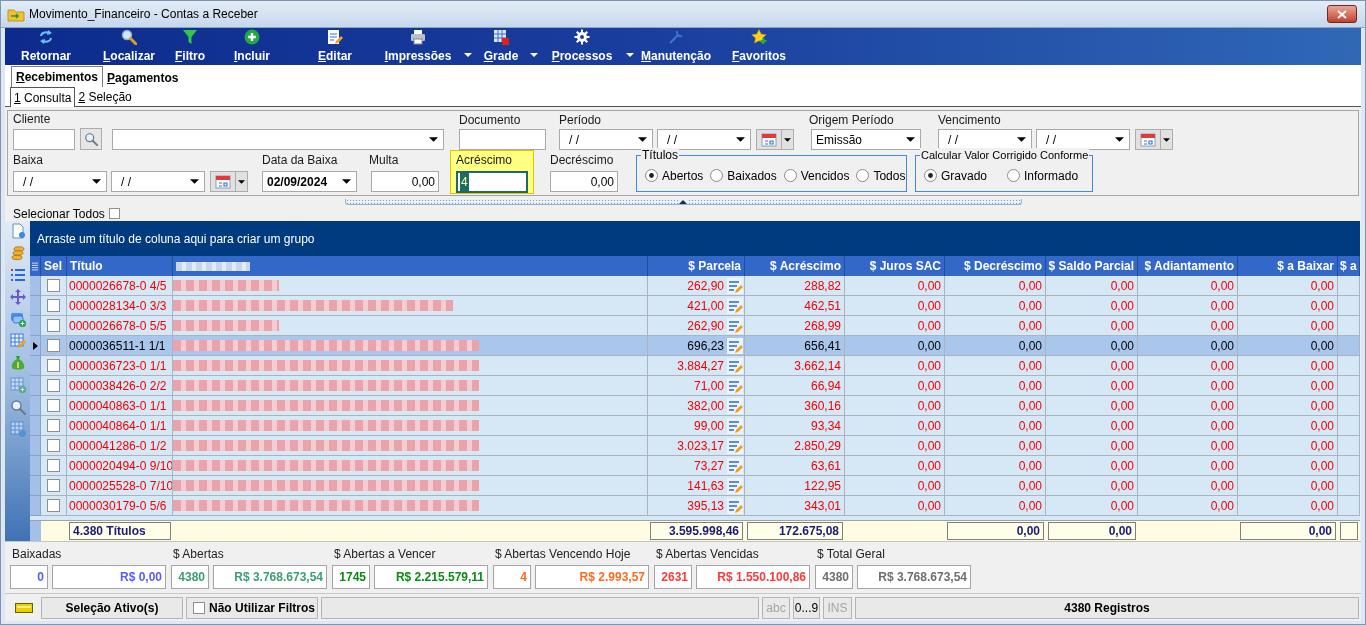 Image resolution: width=1366 pixels, height=625 pixels. Describe the element at coordinates (66, 213) in the screenshot. I see `select-all-checkbox: Selecionar Todos` at that location.